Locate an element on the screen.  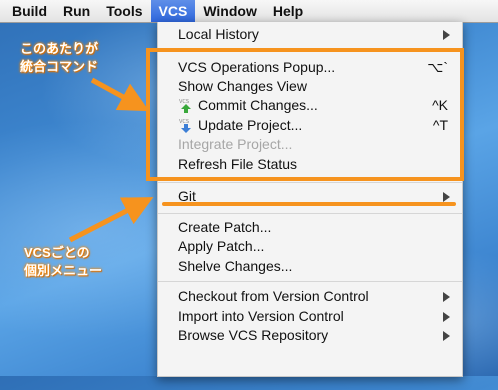
arrow-to-integrated-commands is located at coordinates (120, 94).